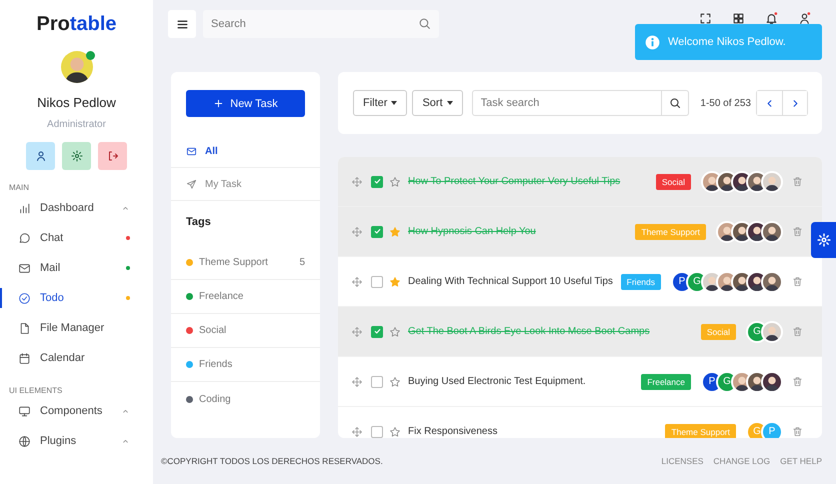 This screenshot has width=836, height=484. What do you see at coordinates (772, 429) in the screenshot?
I see `avatar: P` at bounding box center [772, 429].